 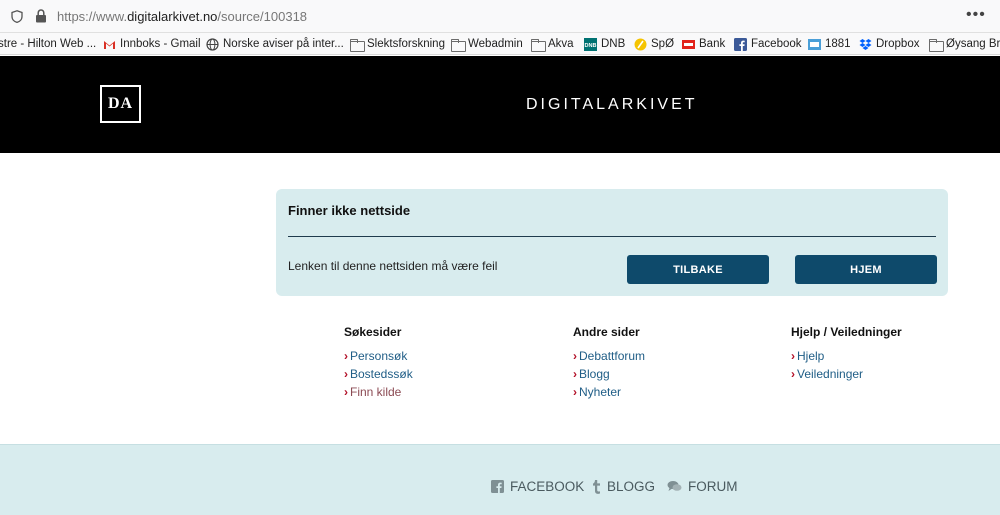 I want to click on column-heading: Søkesider, so click(x=373, y=332).